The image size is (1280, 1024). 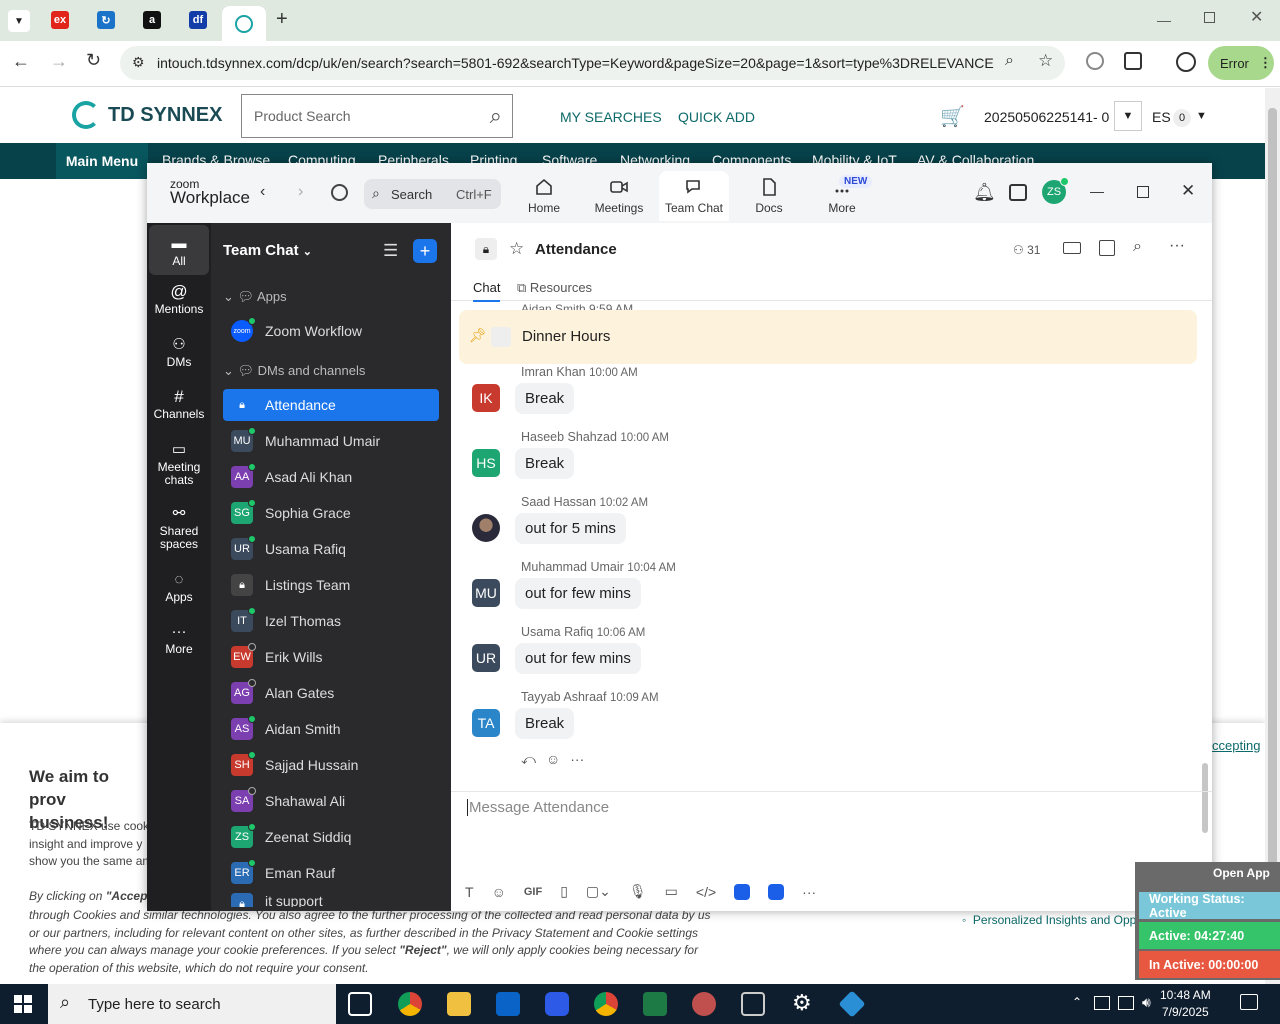 I want to click on list-item: AA Asad Ali Khan, so click(x=331, y=477).